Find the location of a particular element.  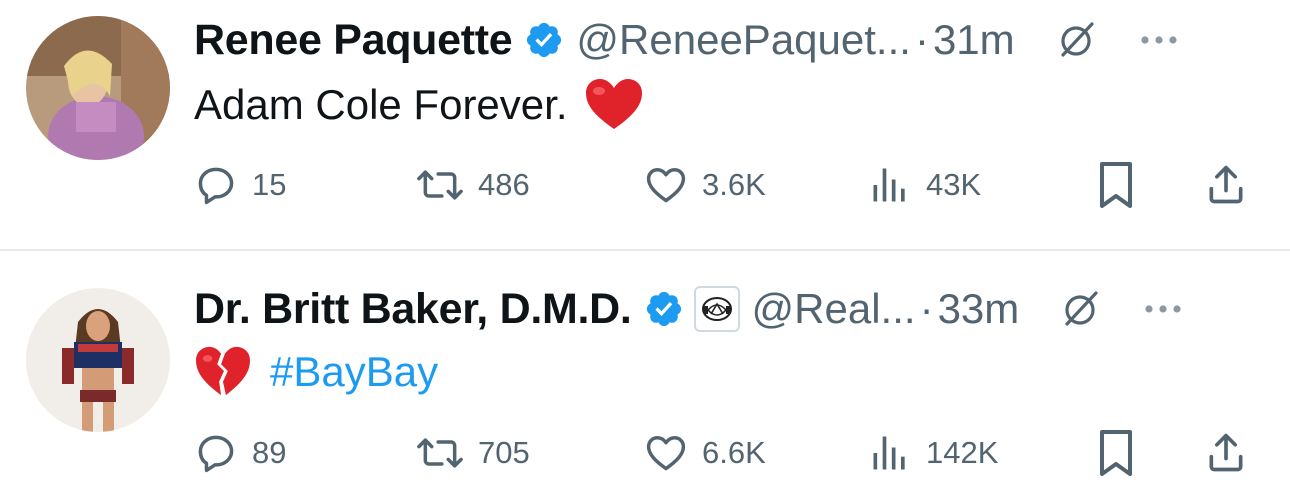

views-button: 43K is located at coordinates (924, 185).